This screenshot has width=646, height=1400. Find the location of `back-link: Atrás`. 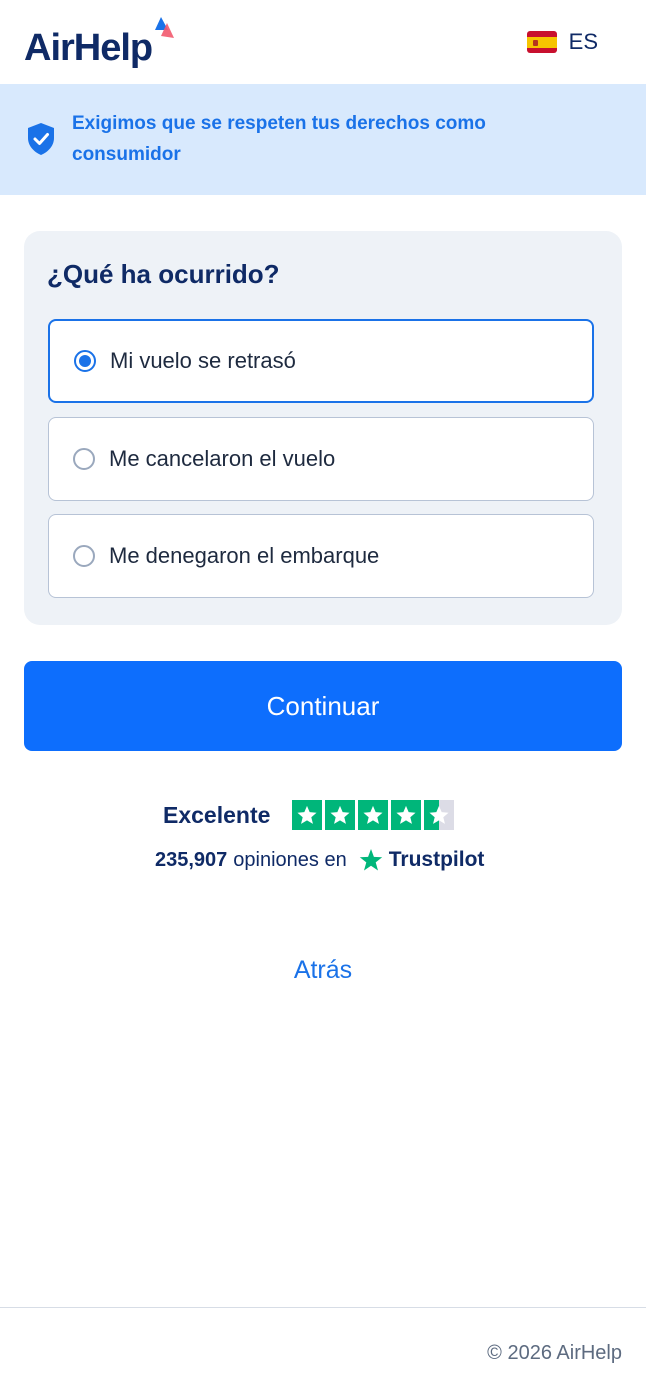

back-link: Atrás is located at coordinates (323, 970).